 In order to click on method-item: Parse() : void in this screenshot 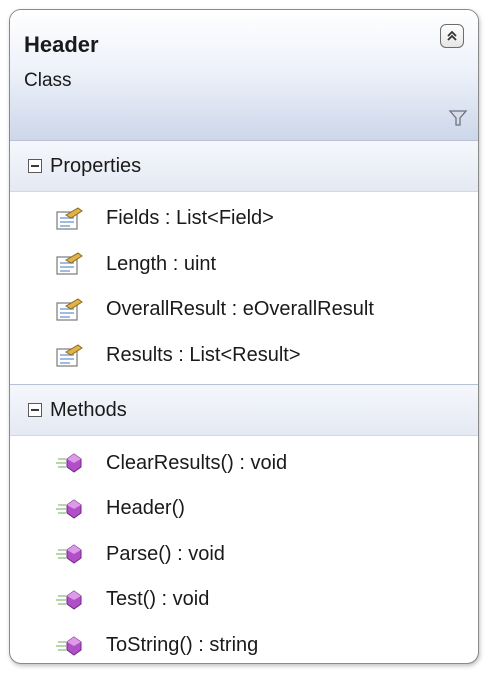, I will do `click(244, 555)`.